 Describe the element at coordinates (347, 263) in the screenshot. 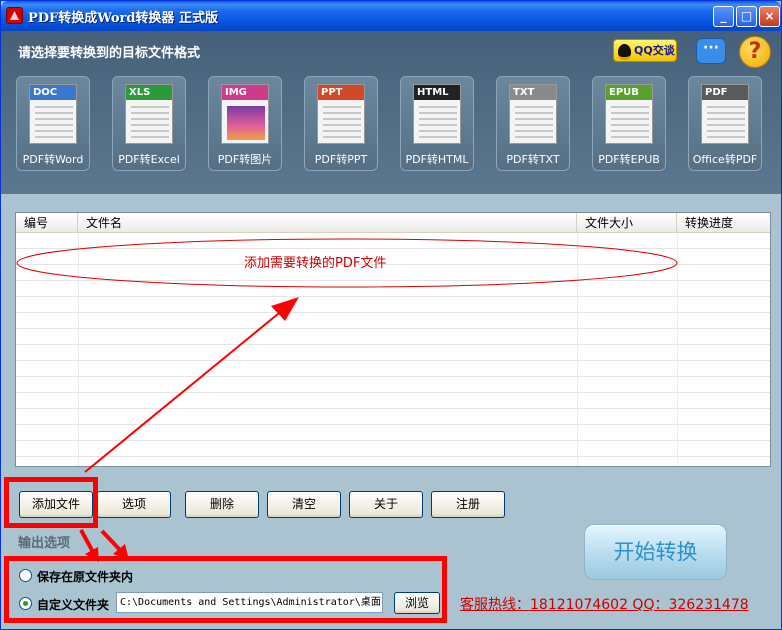

I see `annotation-ellipse` at that location.